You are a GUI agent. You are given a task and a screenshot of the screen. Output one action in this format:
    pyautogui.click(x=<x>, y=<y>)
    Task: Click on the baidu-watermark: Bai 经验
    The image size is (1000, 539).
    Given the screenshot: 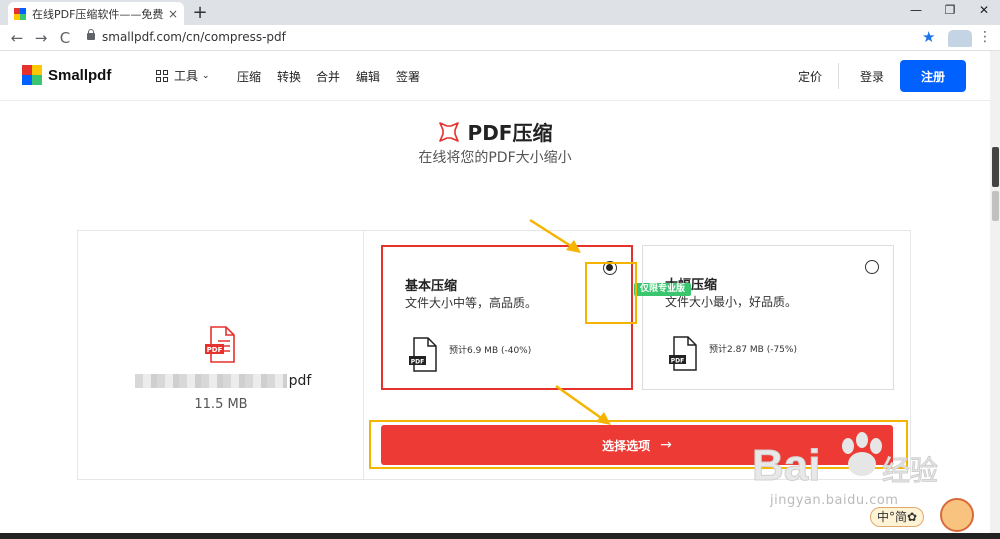 What is the action you would take?
    pyautogui.click(x=845, y=461)
    